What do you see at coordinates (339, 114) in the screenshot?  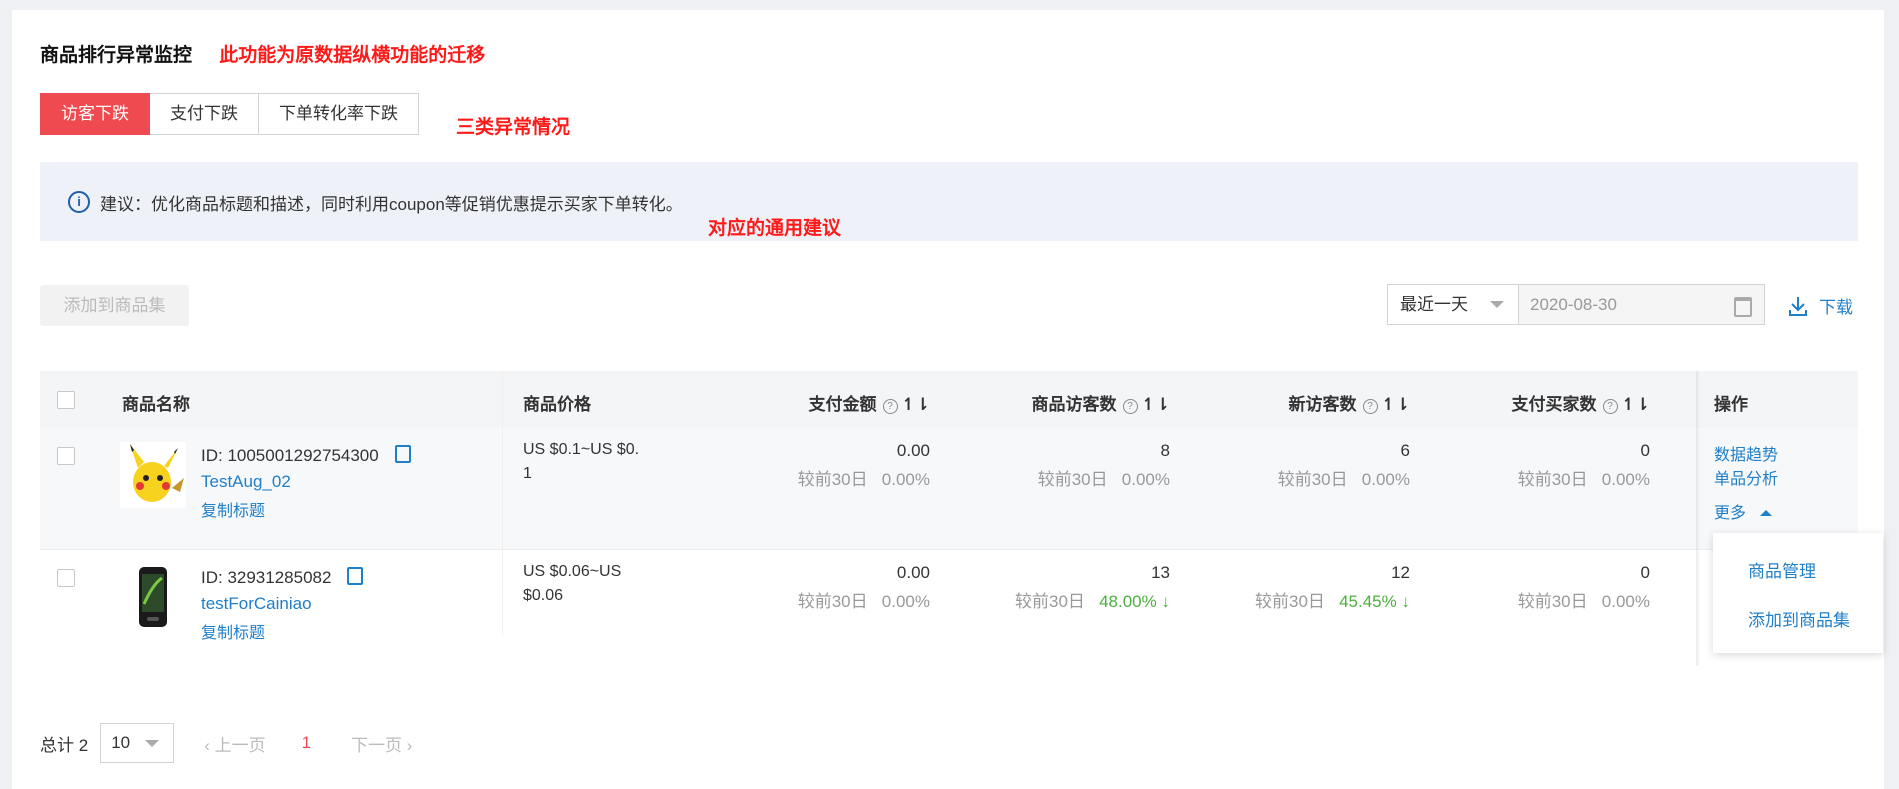 I see `tab-conversion-drop: 下单转化率下跌` at bounding box center [339, 114].